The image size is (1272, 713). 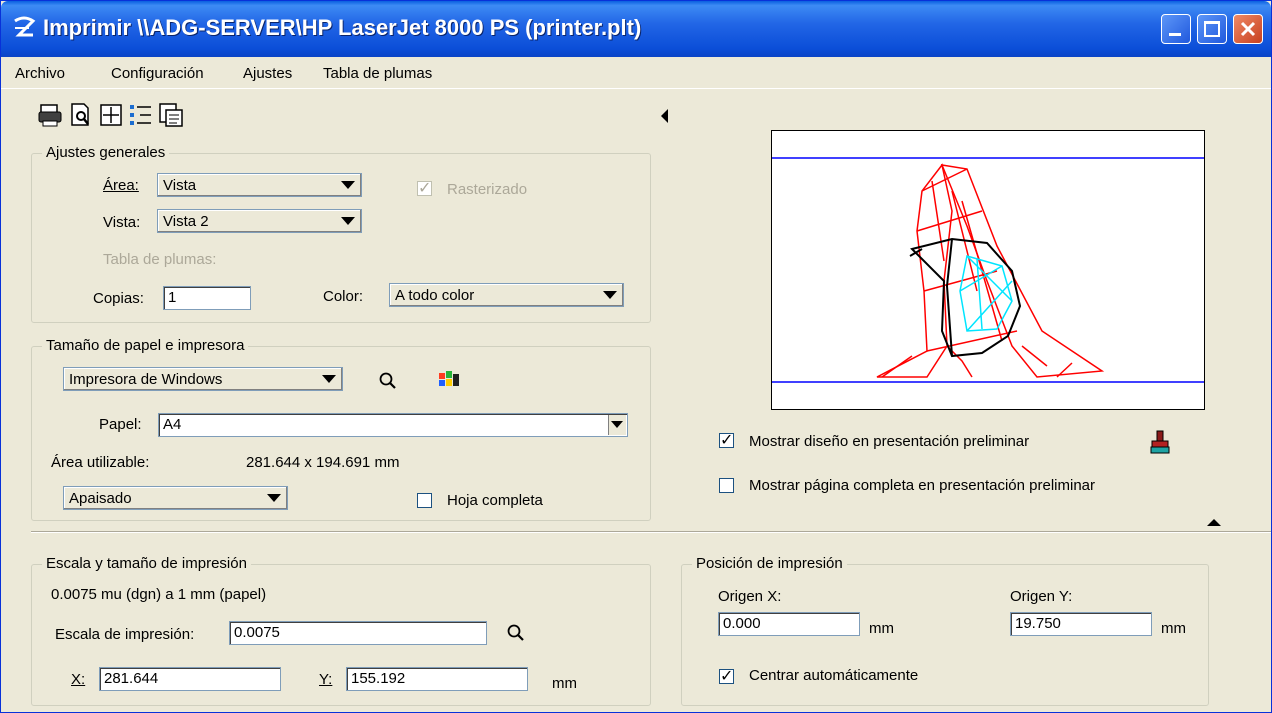 I want to click on area-select-value: Vista, so click(x=180, y=185).